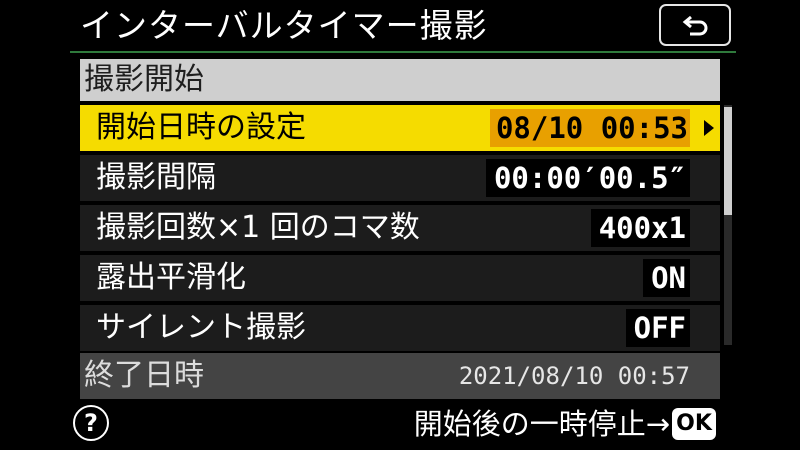  I want to click on ok-button-icon: OK, so click(694, 424).